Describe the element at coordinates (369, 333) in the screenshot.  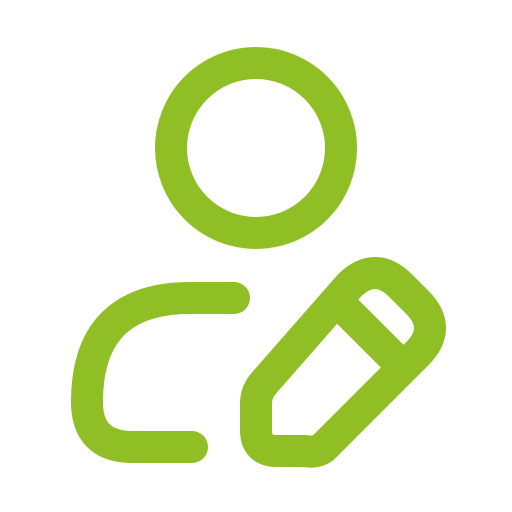
I see `pencil-divider-shape` at that location.